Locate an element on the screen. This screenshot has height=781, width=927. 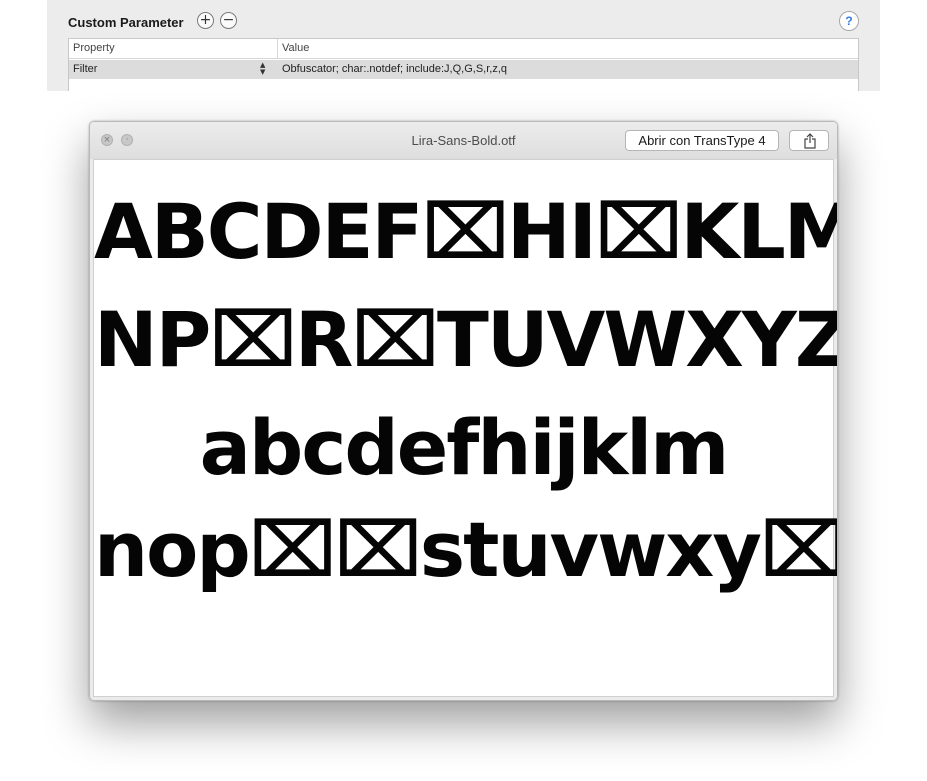
remove-parameter-button: − is located at coordinates (228, 20).